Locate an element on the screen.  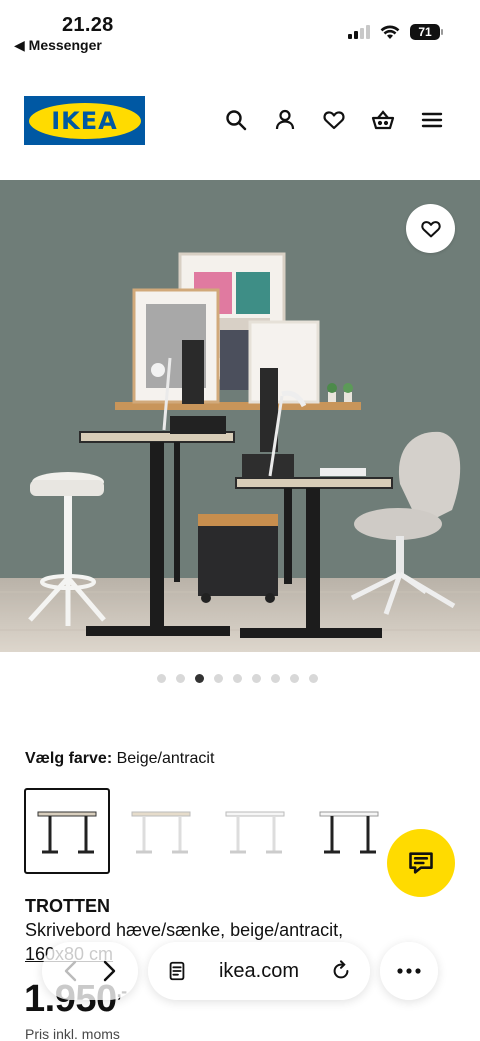
status-time: 21.28 is located at coordinates (88, 25).